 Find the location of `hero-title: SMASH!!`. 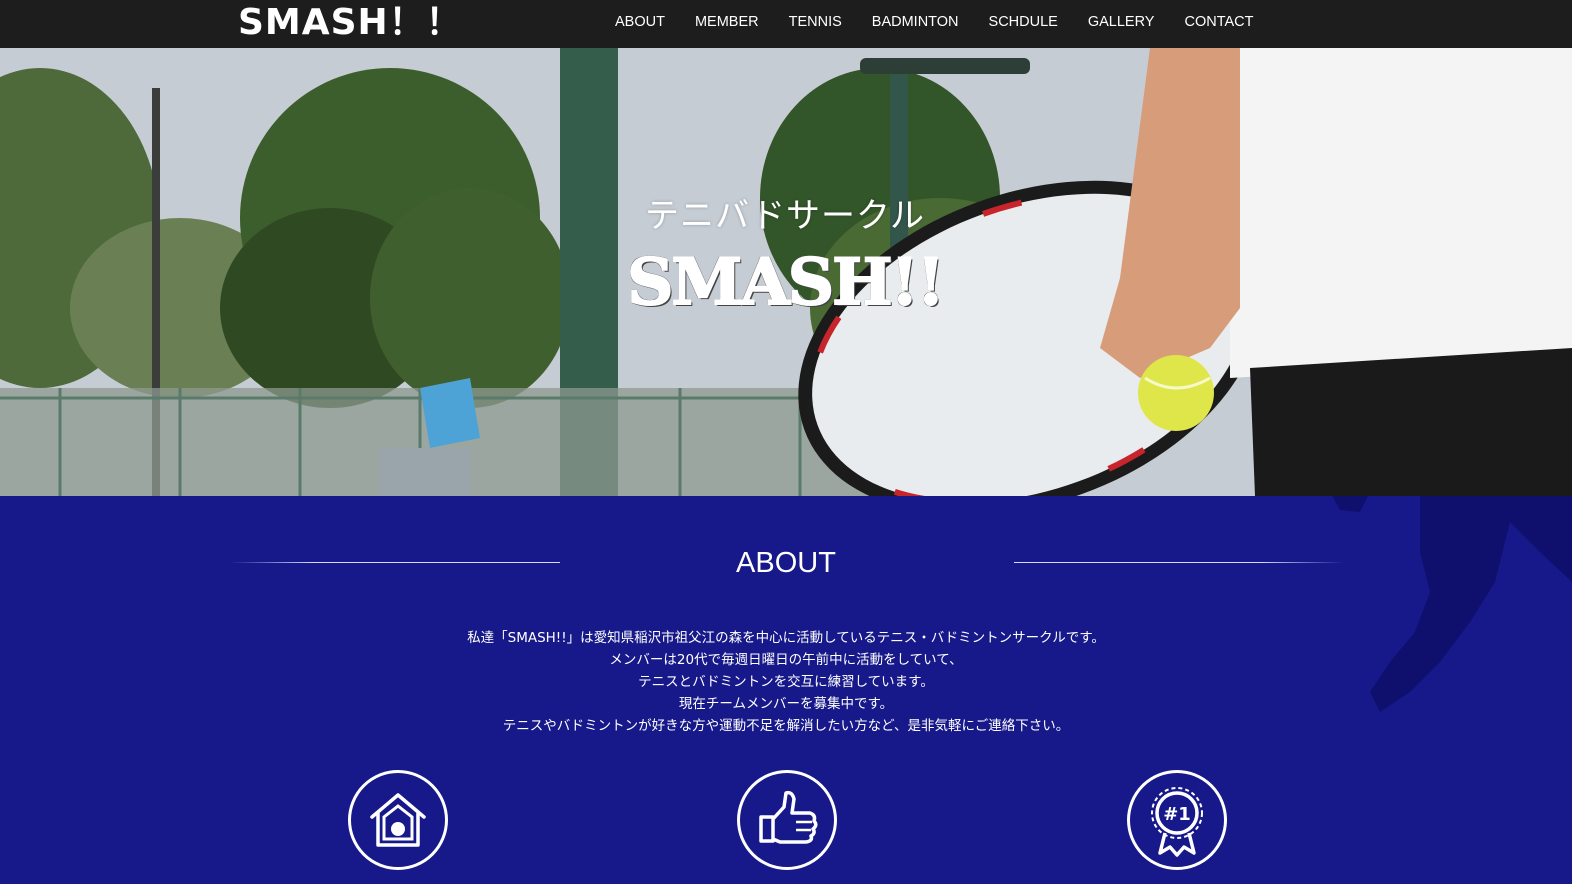

hero-title: SMASH!! is located at coordinates (786, 282).